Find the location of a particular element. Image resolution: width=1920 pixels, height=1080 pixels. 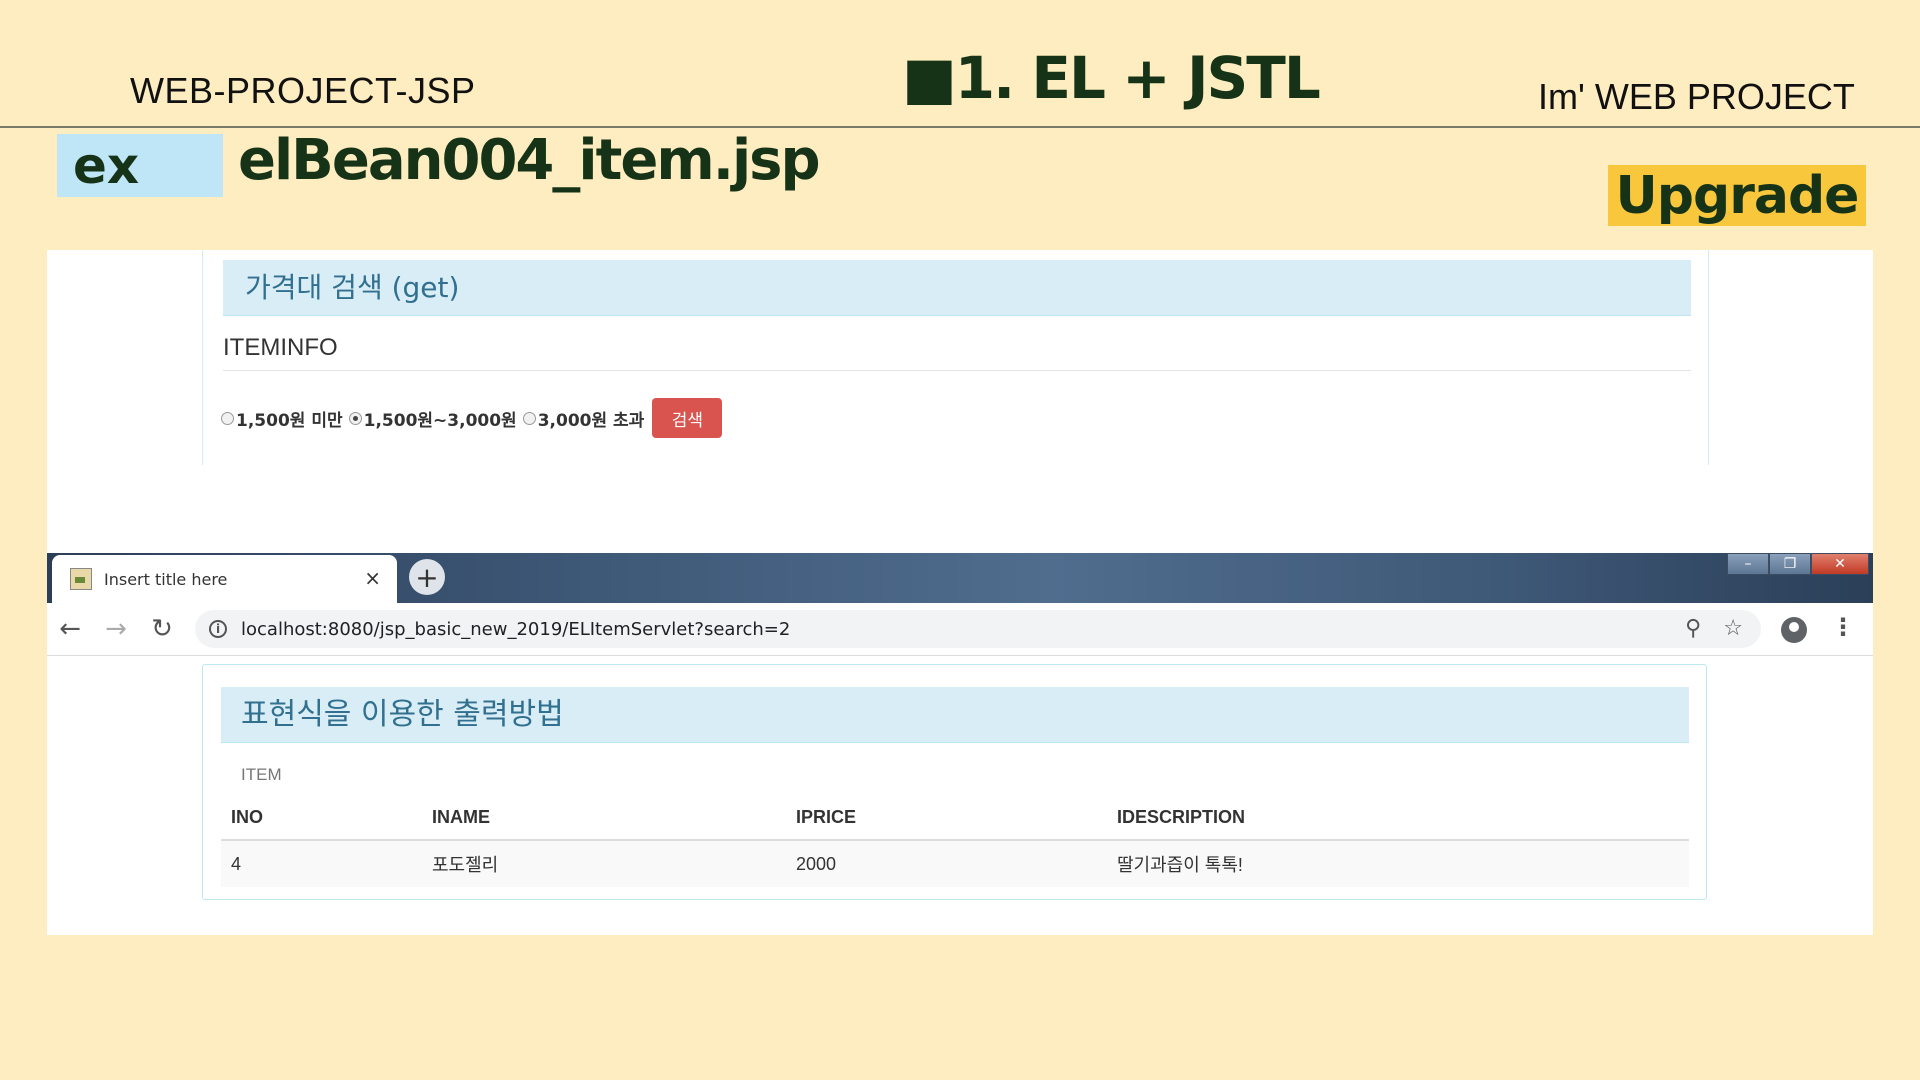

forward-icon: → is located at coordinates (116, 629).